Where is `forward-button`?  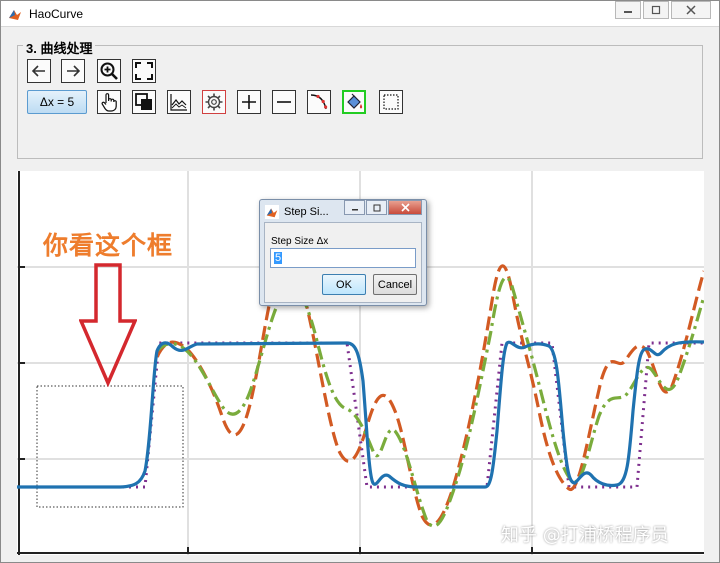
forward-button is located at coordinates (73, 71).